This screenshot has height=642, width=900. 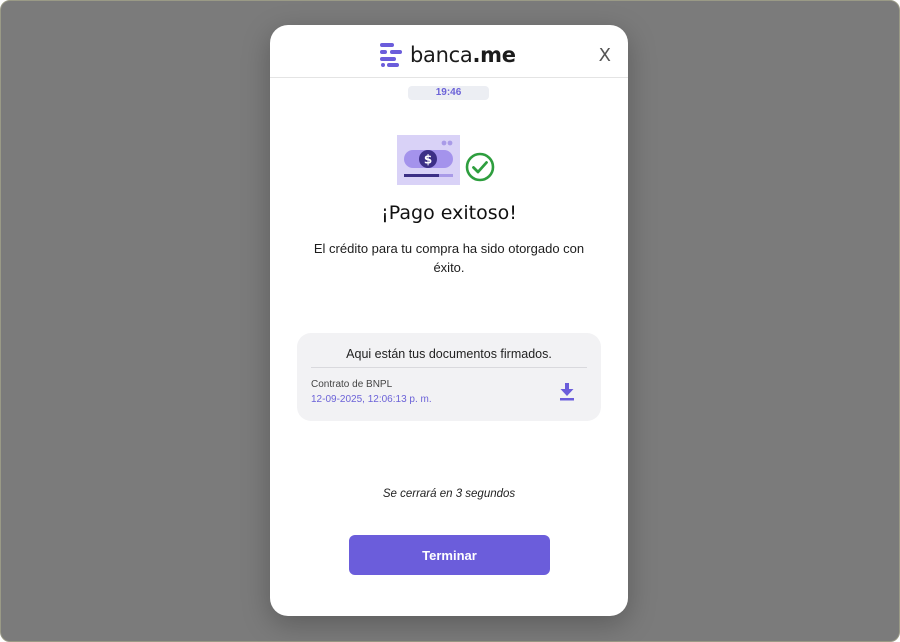 What do you see at coordinates (480, 167) in the screenshot?
I see `check-circle-icon` at bounding box center [480, 167].